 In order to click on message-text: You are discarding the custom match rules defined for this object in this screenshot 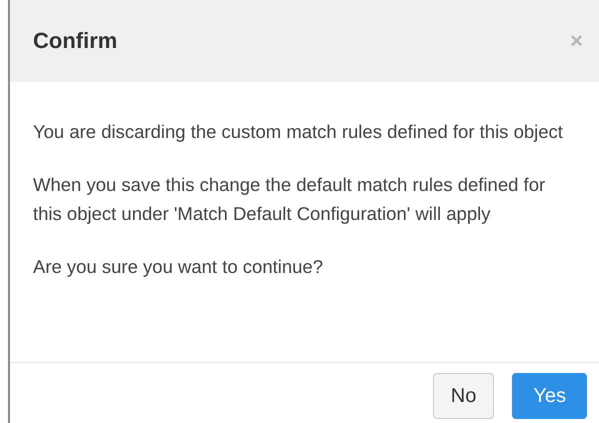, I will do `click(298, 132)`.